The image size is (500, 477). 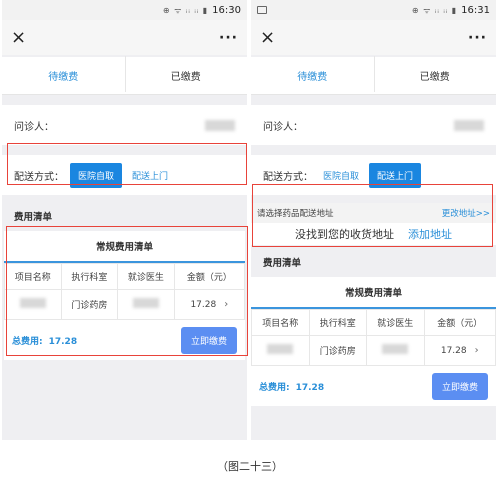 What do you see at coordinates (262, 10) in the screenshot?
I see `image-icon` at bounding box center [262, 10].